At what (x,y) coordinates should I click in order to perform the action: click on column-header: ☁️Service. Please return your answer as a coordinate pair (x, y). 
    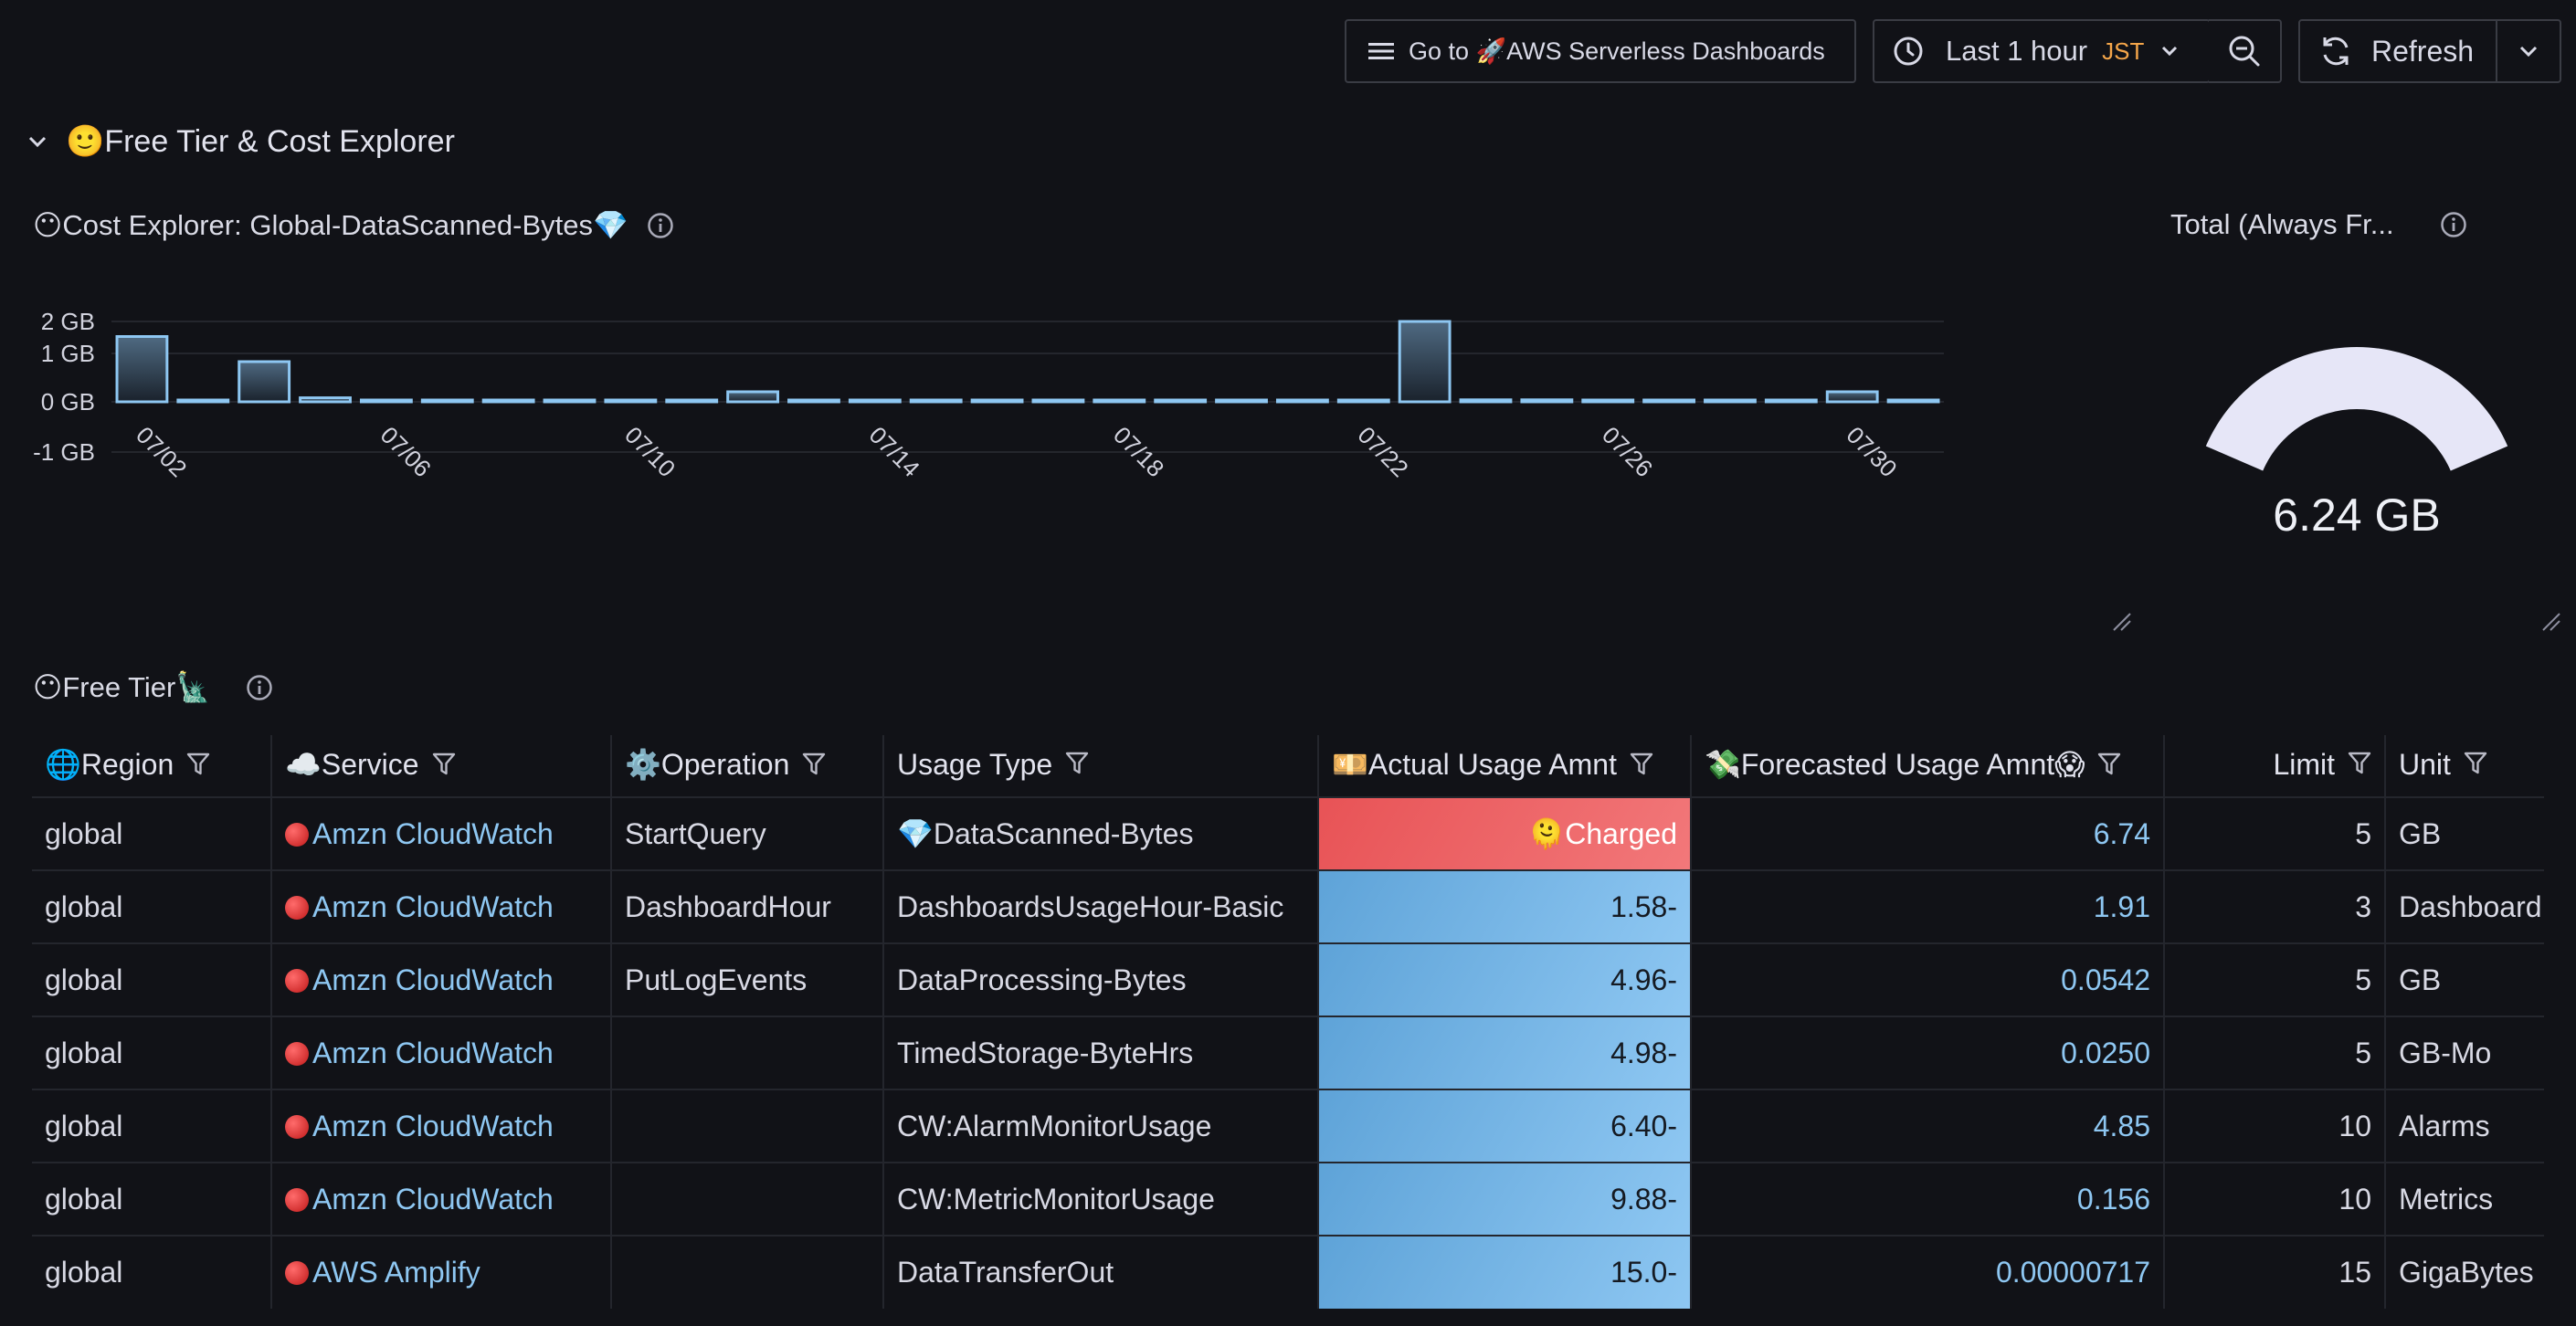
    Looking at the image, I should click on (440, 766).